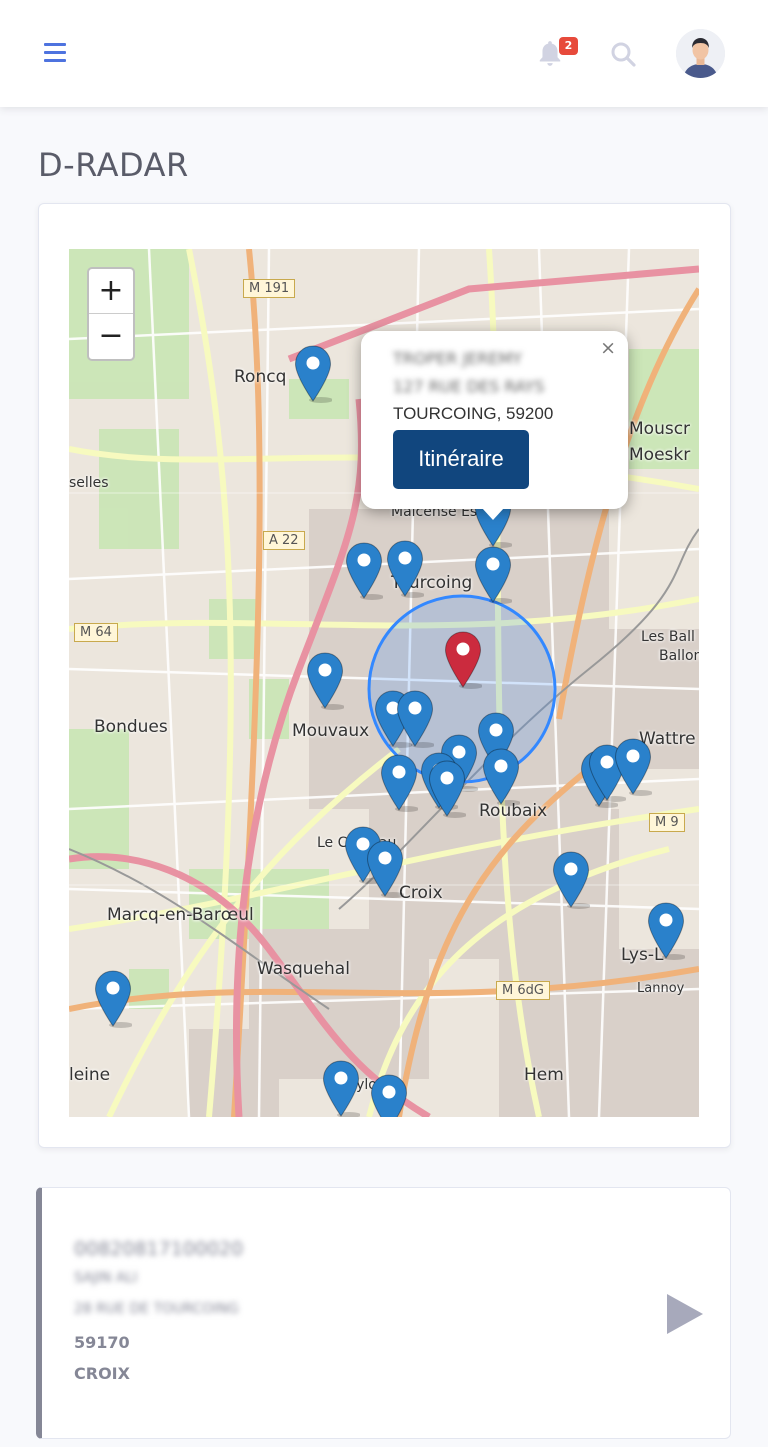 The height and width of the screenshot is (1447, 768). Describe the element at coordinates (523, 990) in the screenshot. I see `road-sign-m6dg: M 6dG` at that location.